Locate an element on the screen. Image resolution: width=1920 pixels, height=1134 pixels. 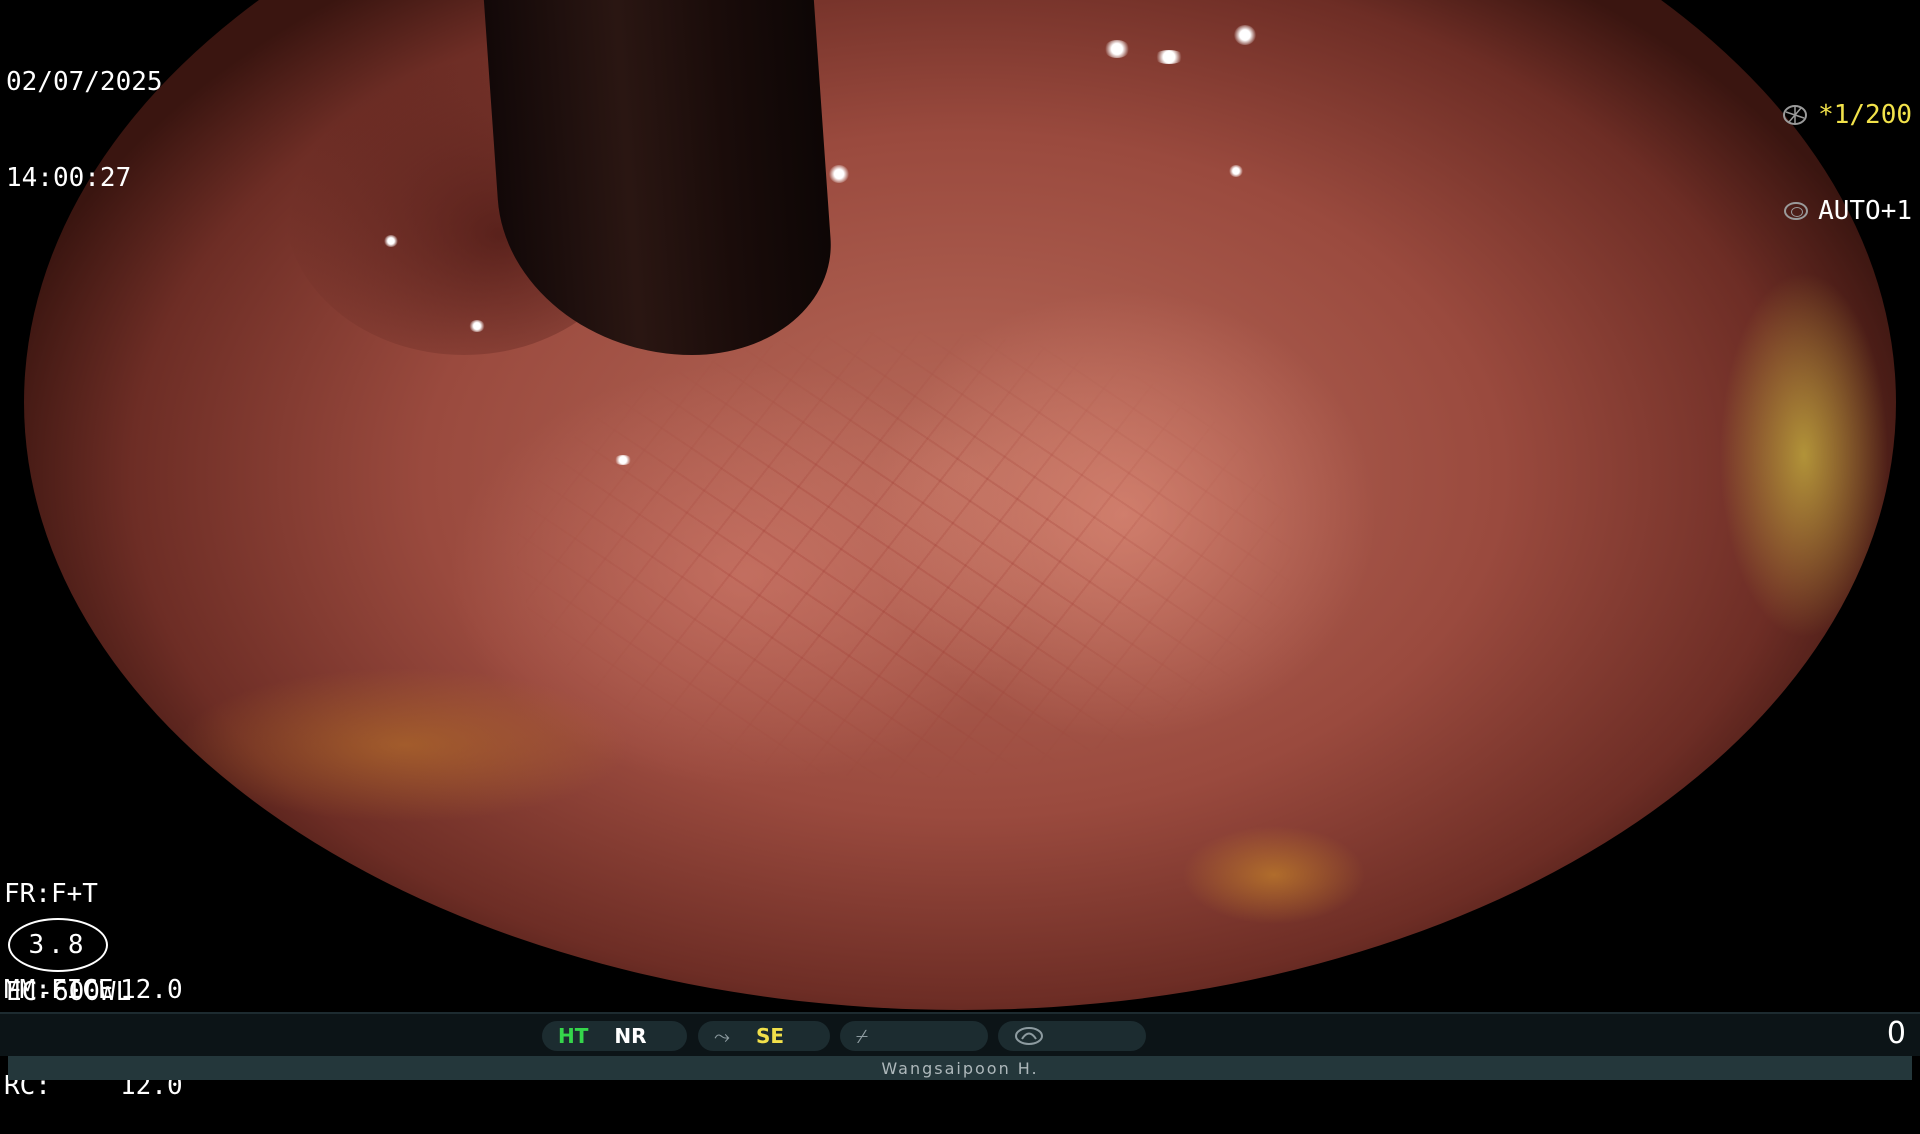
time-text: 14:00:27 is located at coordinates (69, 178).